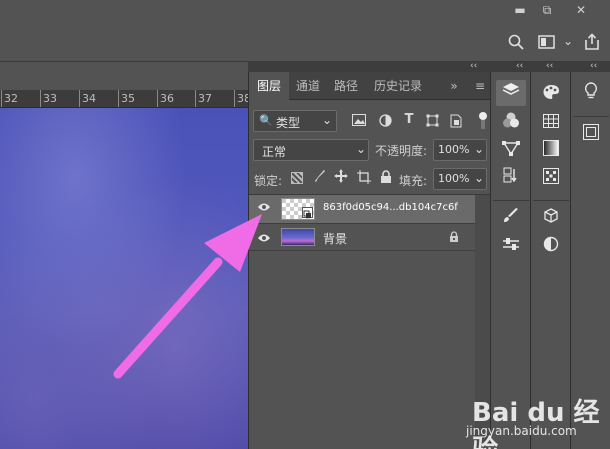  Describe the element at coordinates (521, 431) in the screenshot. I see `baidu-watermark-url: jingyan.baidu.com` at that location.